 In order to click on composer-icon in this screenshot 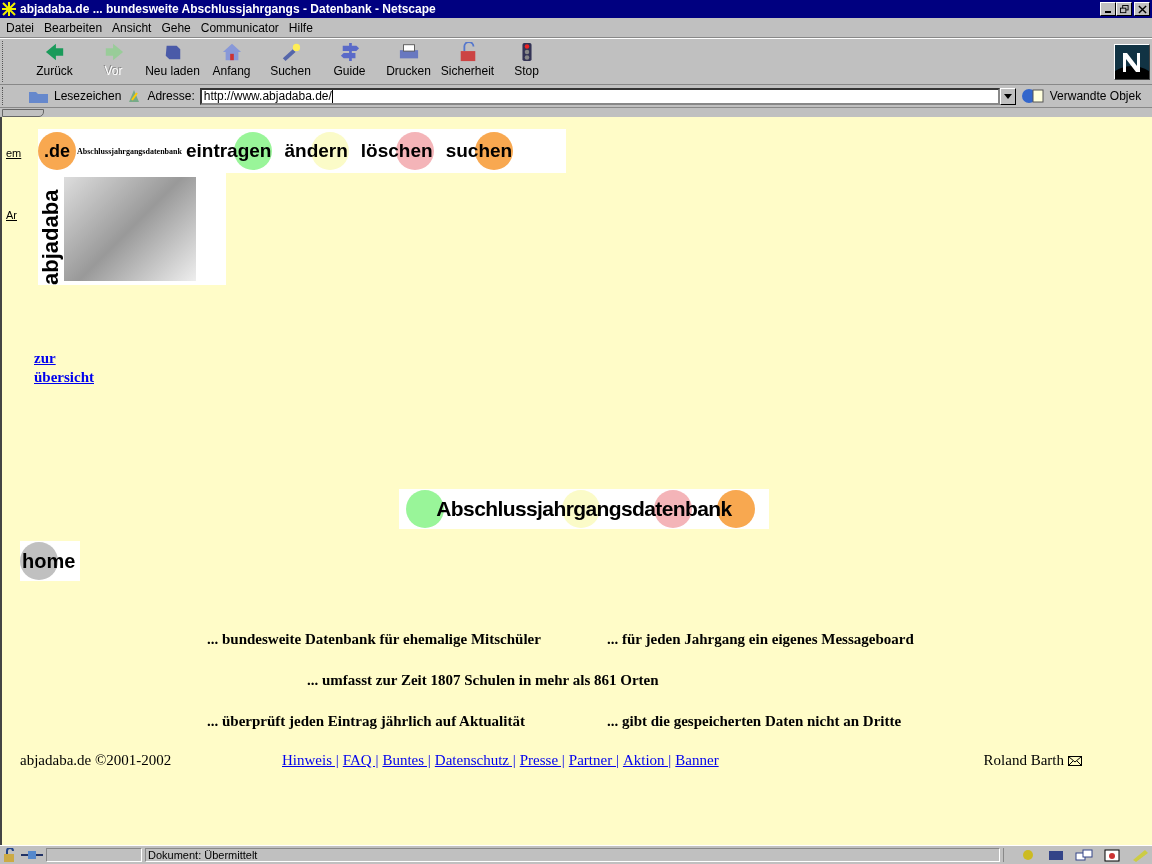, I will do `click(1112, 855)`.